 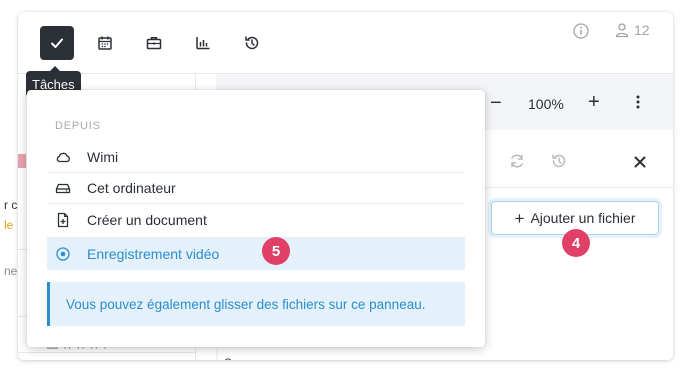 I want to click on hard-drive-icon, so click(x=71, y=188).